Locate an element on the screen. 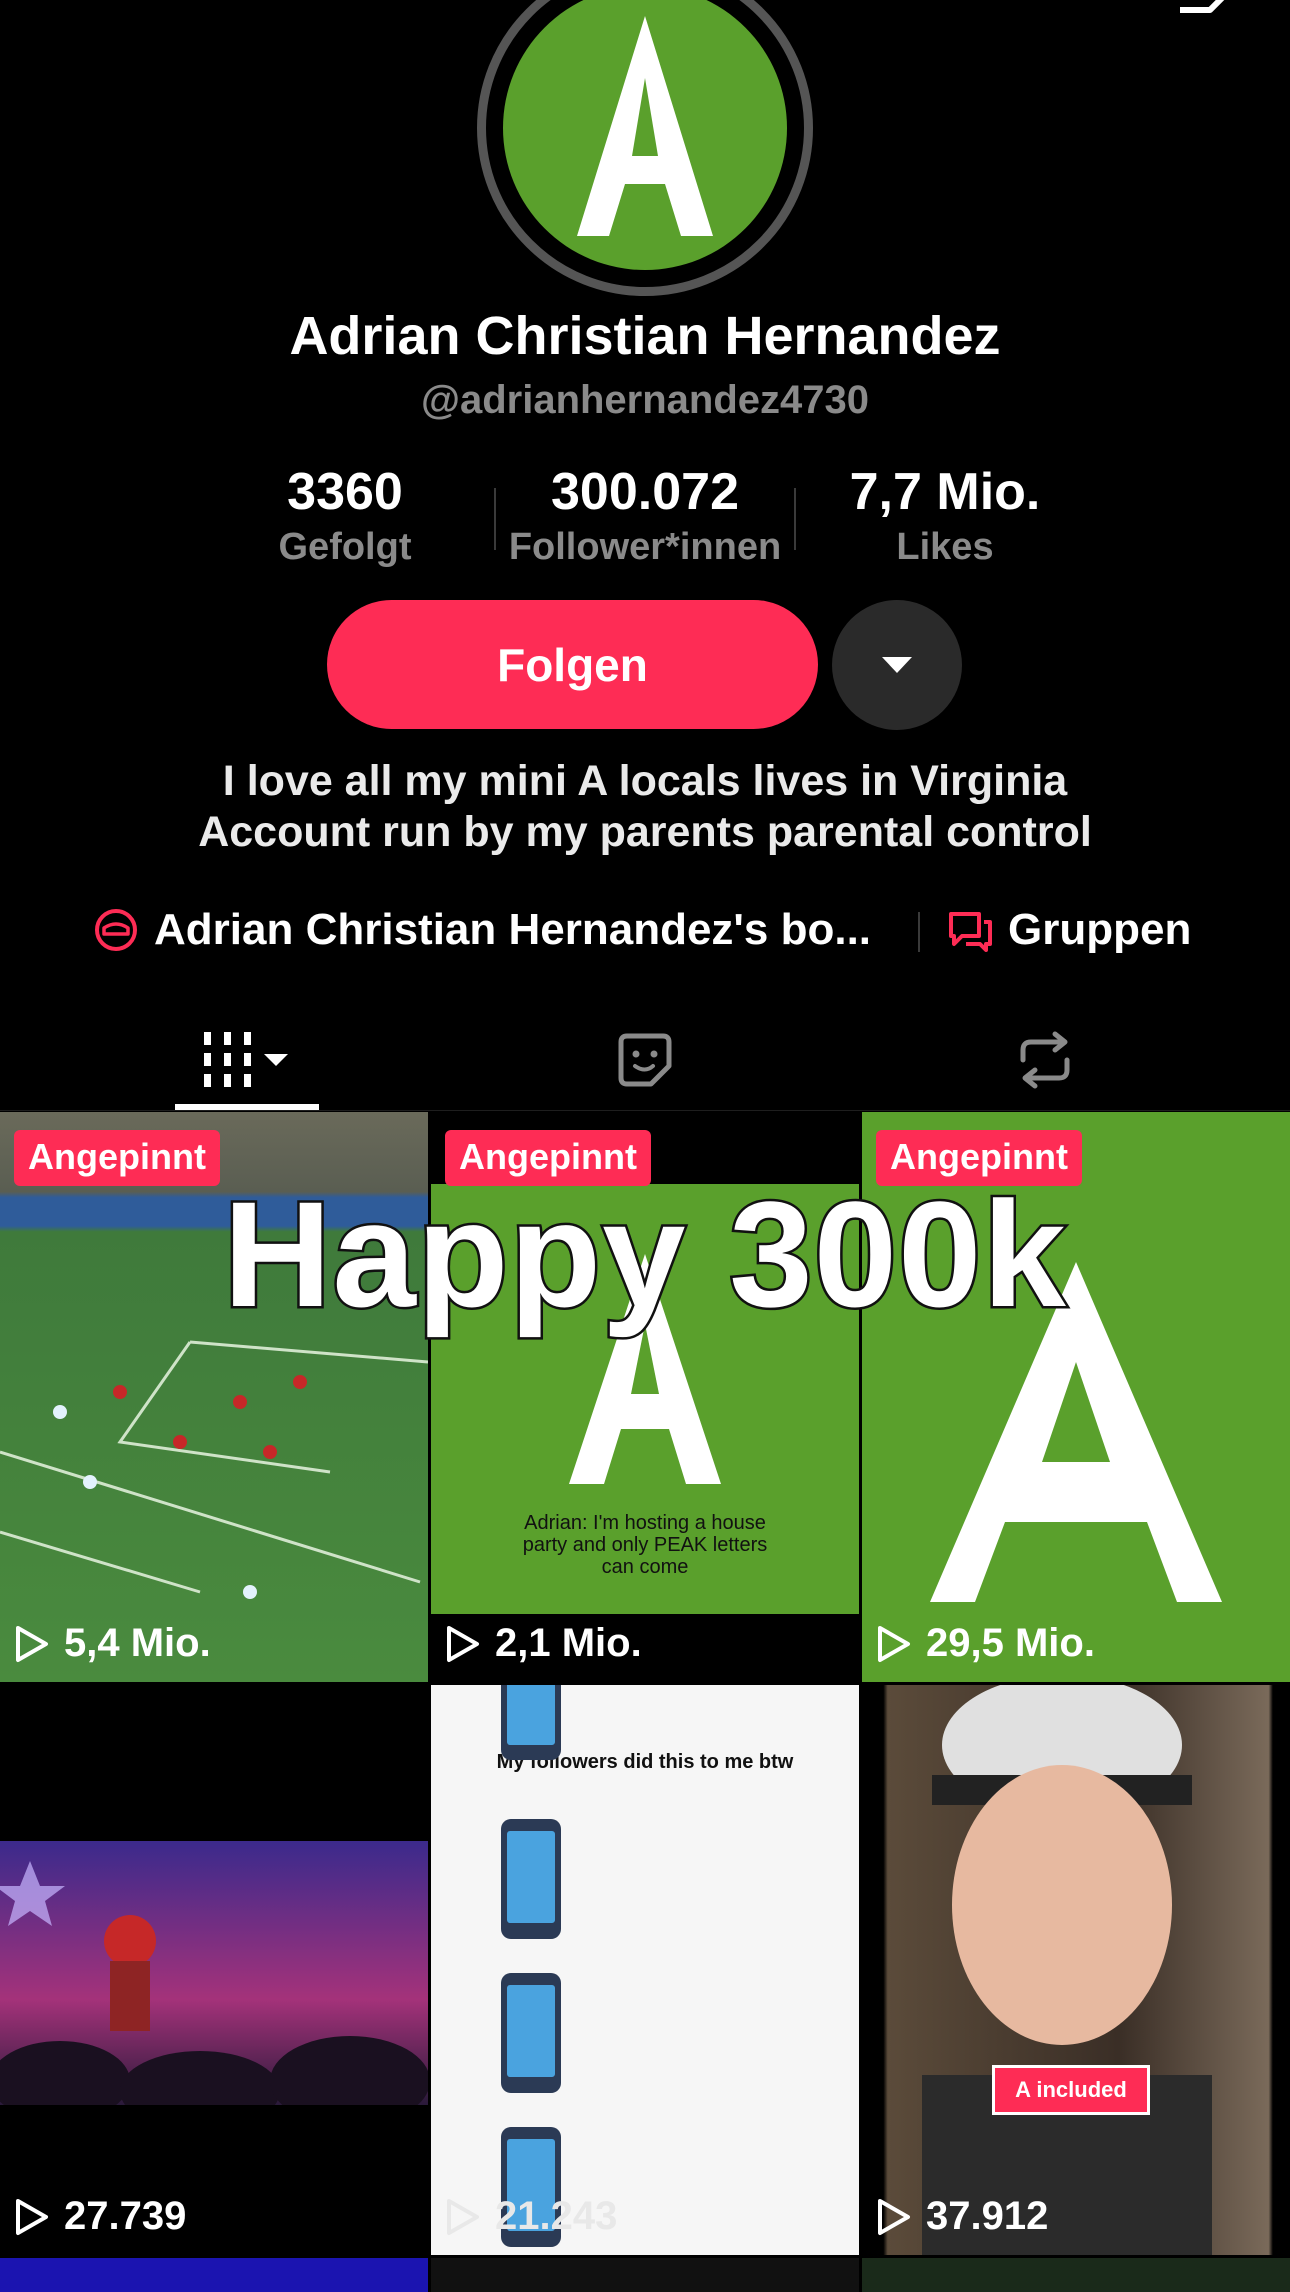  tab-bar-divider is located at coordinates (645, 1110).